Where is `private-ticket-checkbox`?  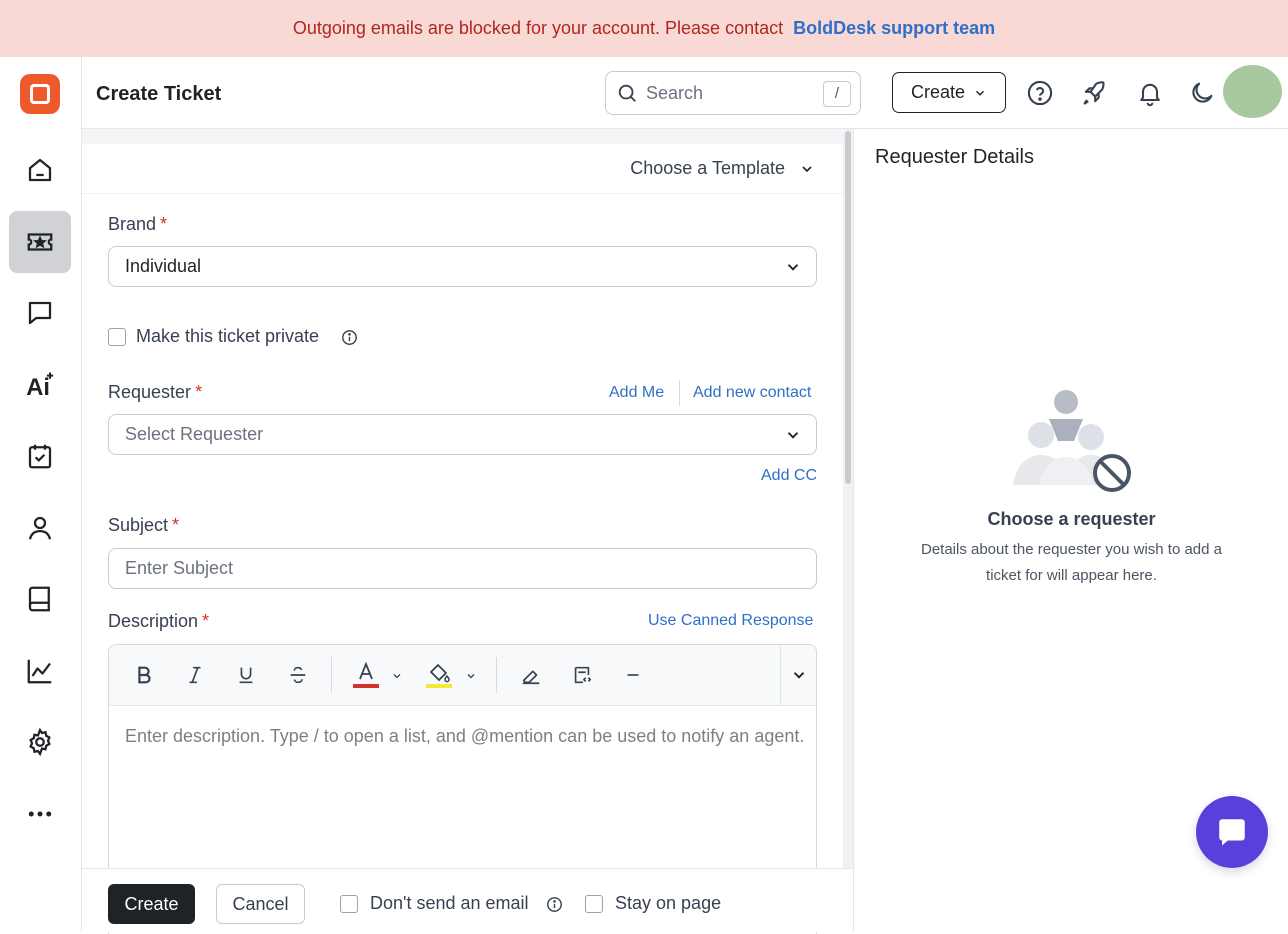 private-ticket-checkbox is located at coordinates (117, 337).